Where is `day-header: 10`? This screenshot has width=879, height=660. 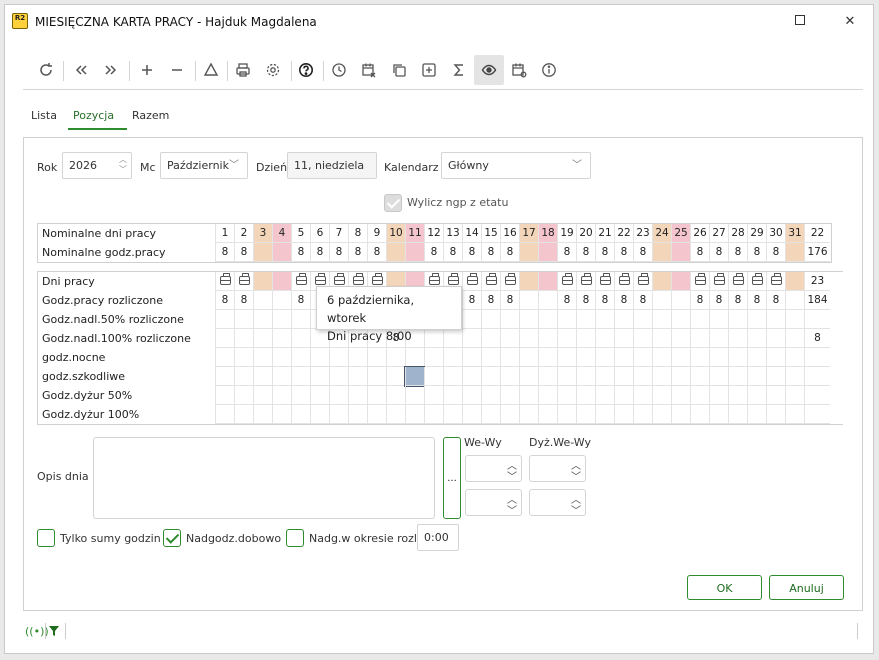
day-header: 10 is located at coordinates (395, 233).